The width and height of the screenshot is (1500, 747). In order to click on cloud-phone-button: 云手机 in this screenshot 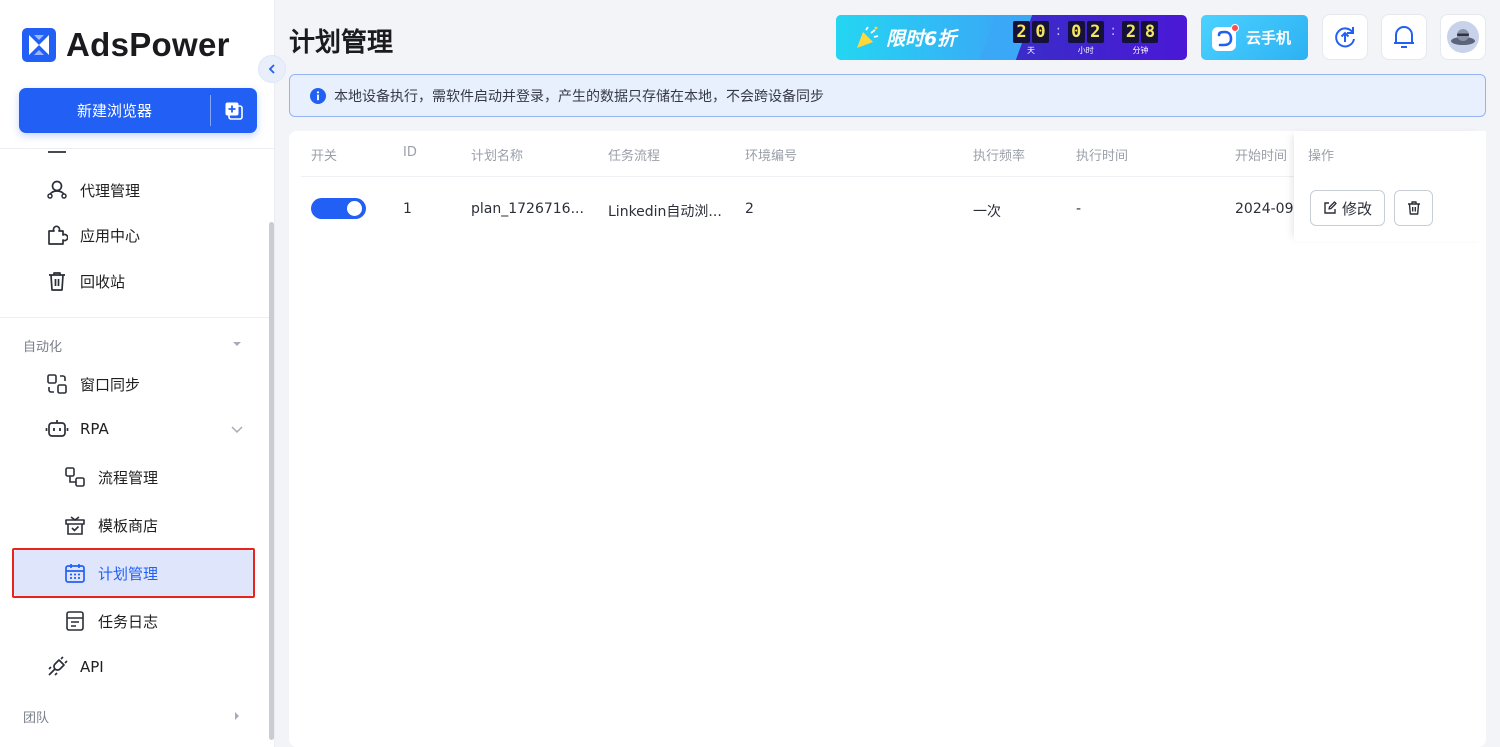, I will do `click(1254, 37)`.